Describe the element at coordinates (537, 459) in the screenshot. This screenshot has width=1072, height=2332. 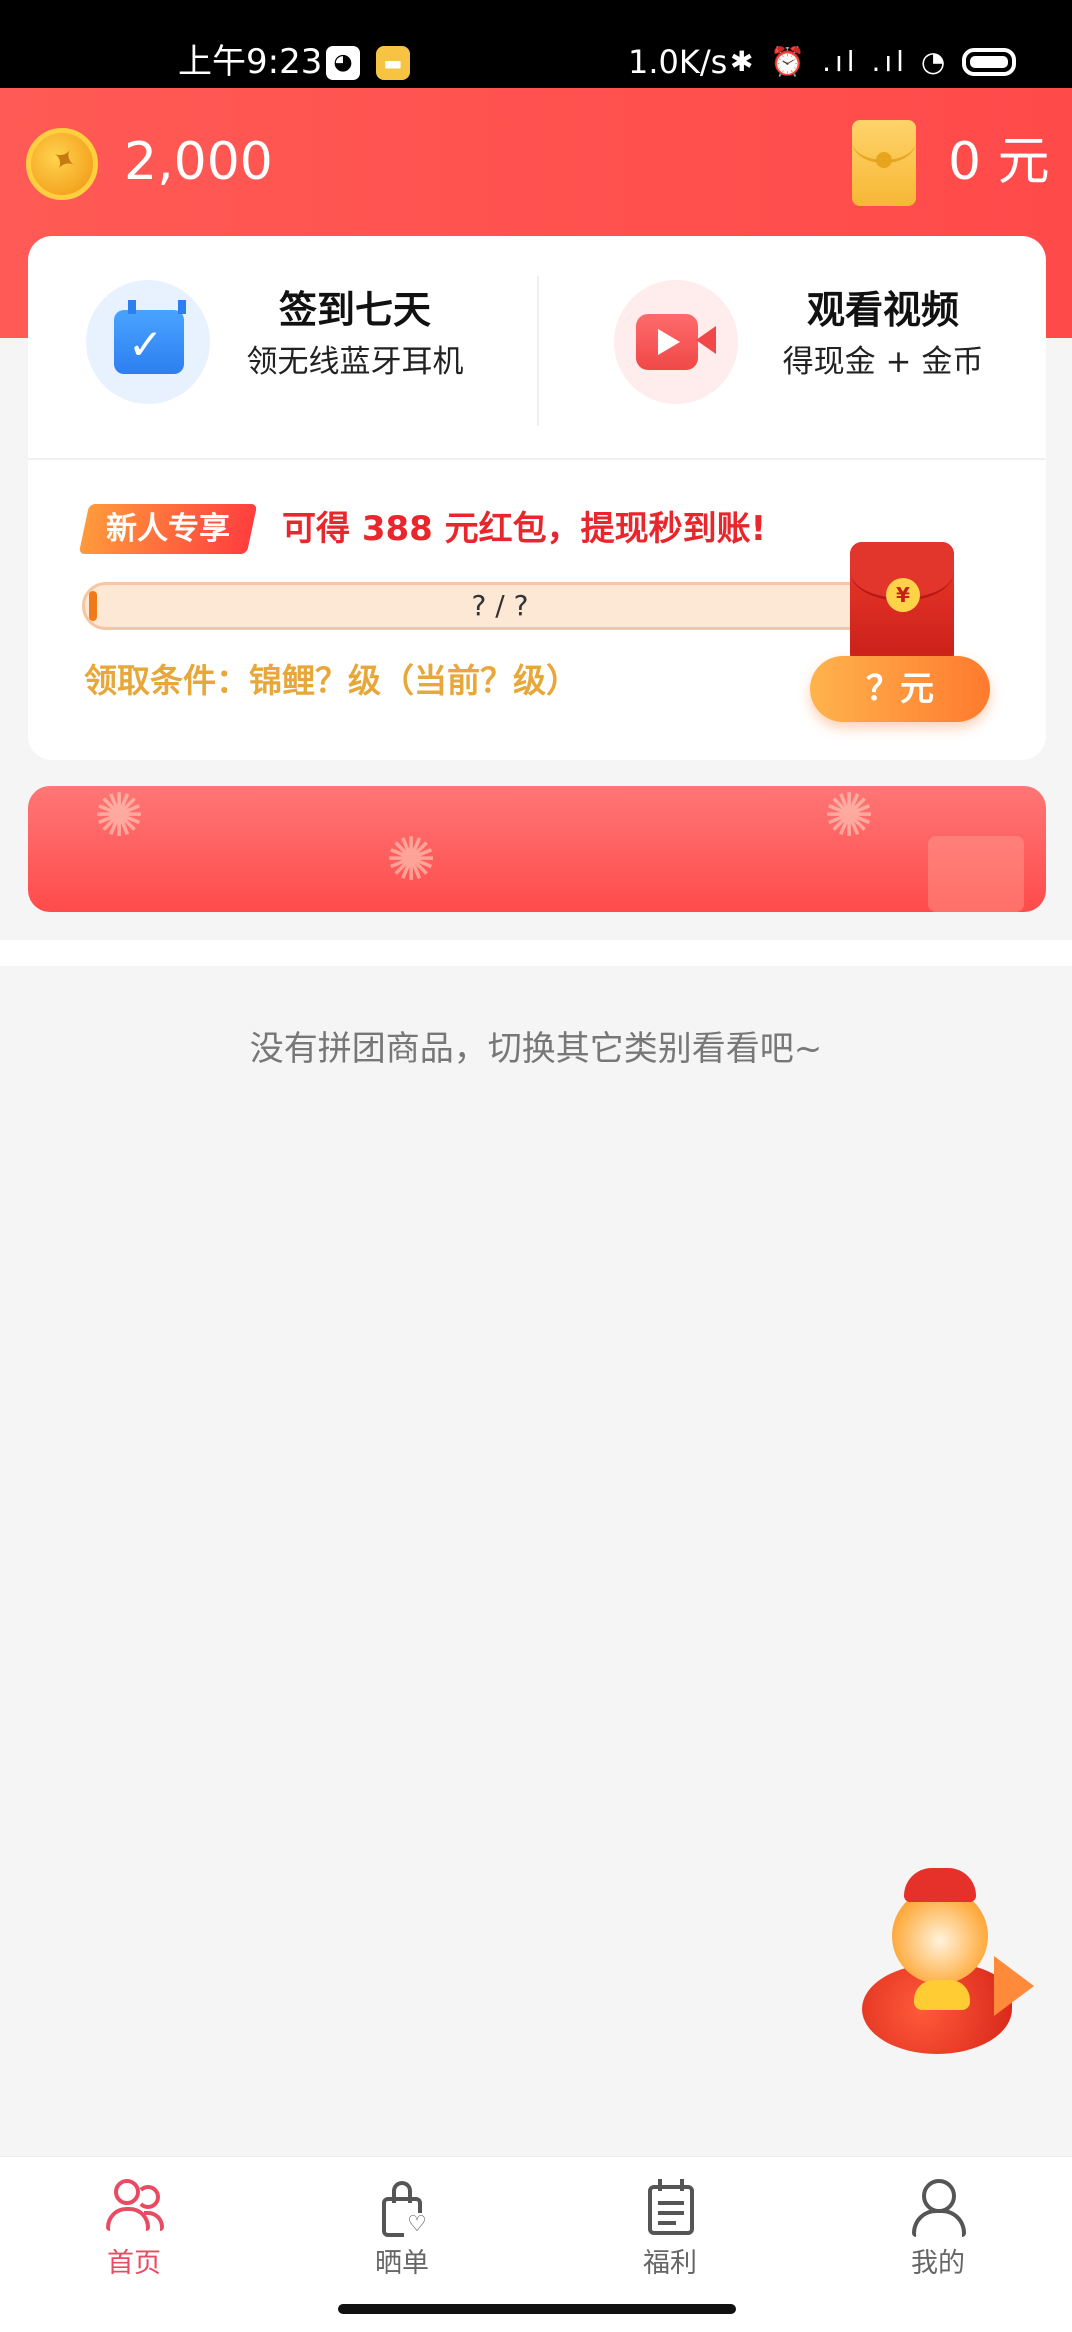
I see `card-divider` at that location.